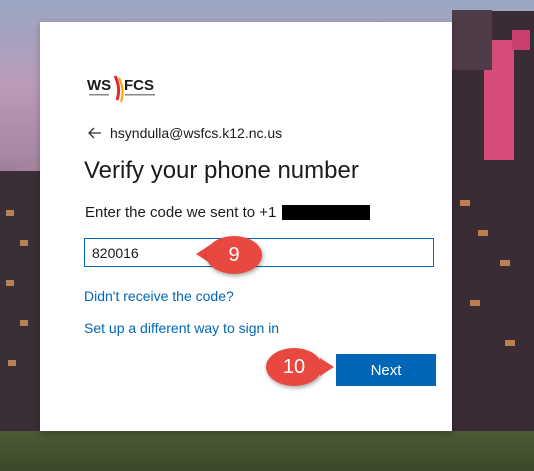 Image resolution: width=534 pixels, height=471 pixels. What do you see at coordinates (326, 212) in the screenshot?
I see `redacted-phone-number` at bounding box center [326, 212].